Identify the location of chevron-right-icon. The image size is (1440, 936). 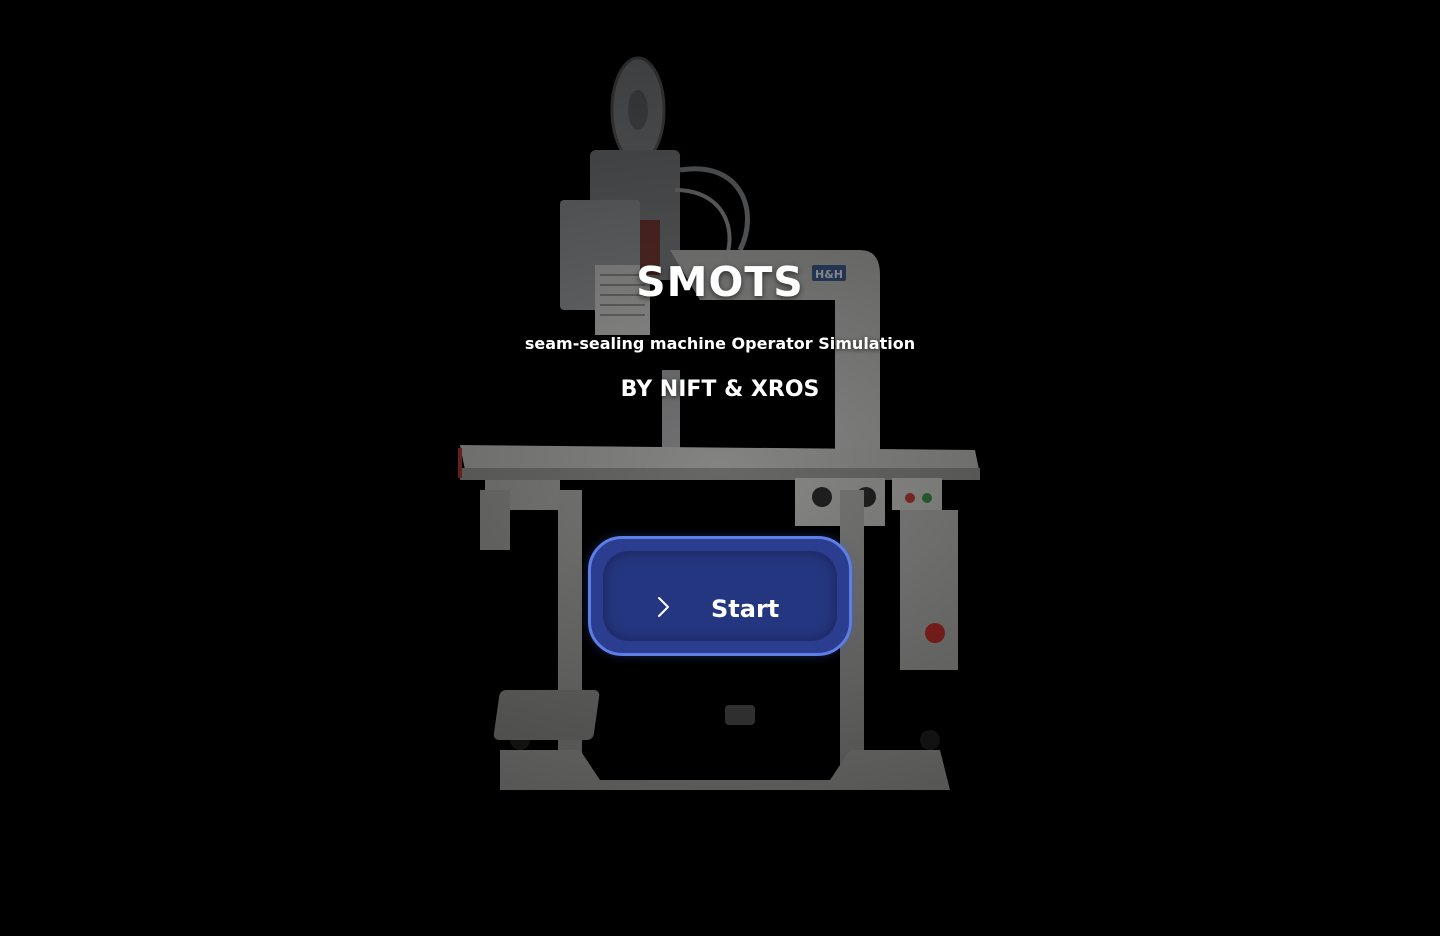
(663, 607).